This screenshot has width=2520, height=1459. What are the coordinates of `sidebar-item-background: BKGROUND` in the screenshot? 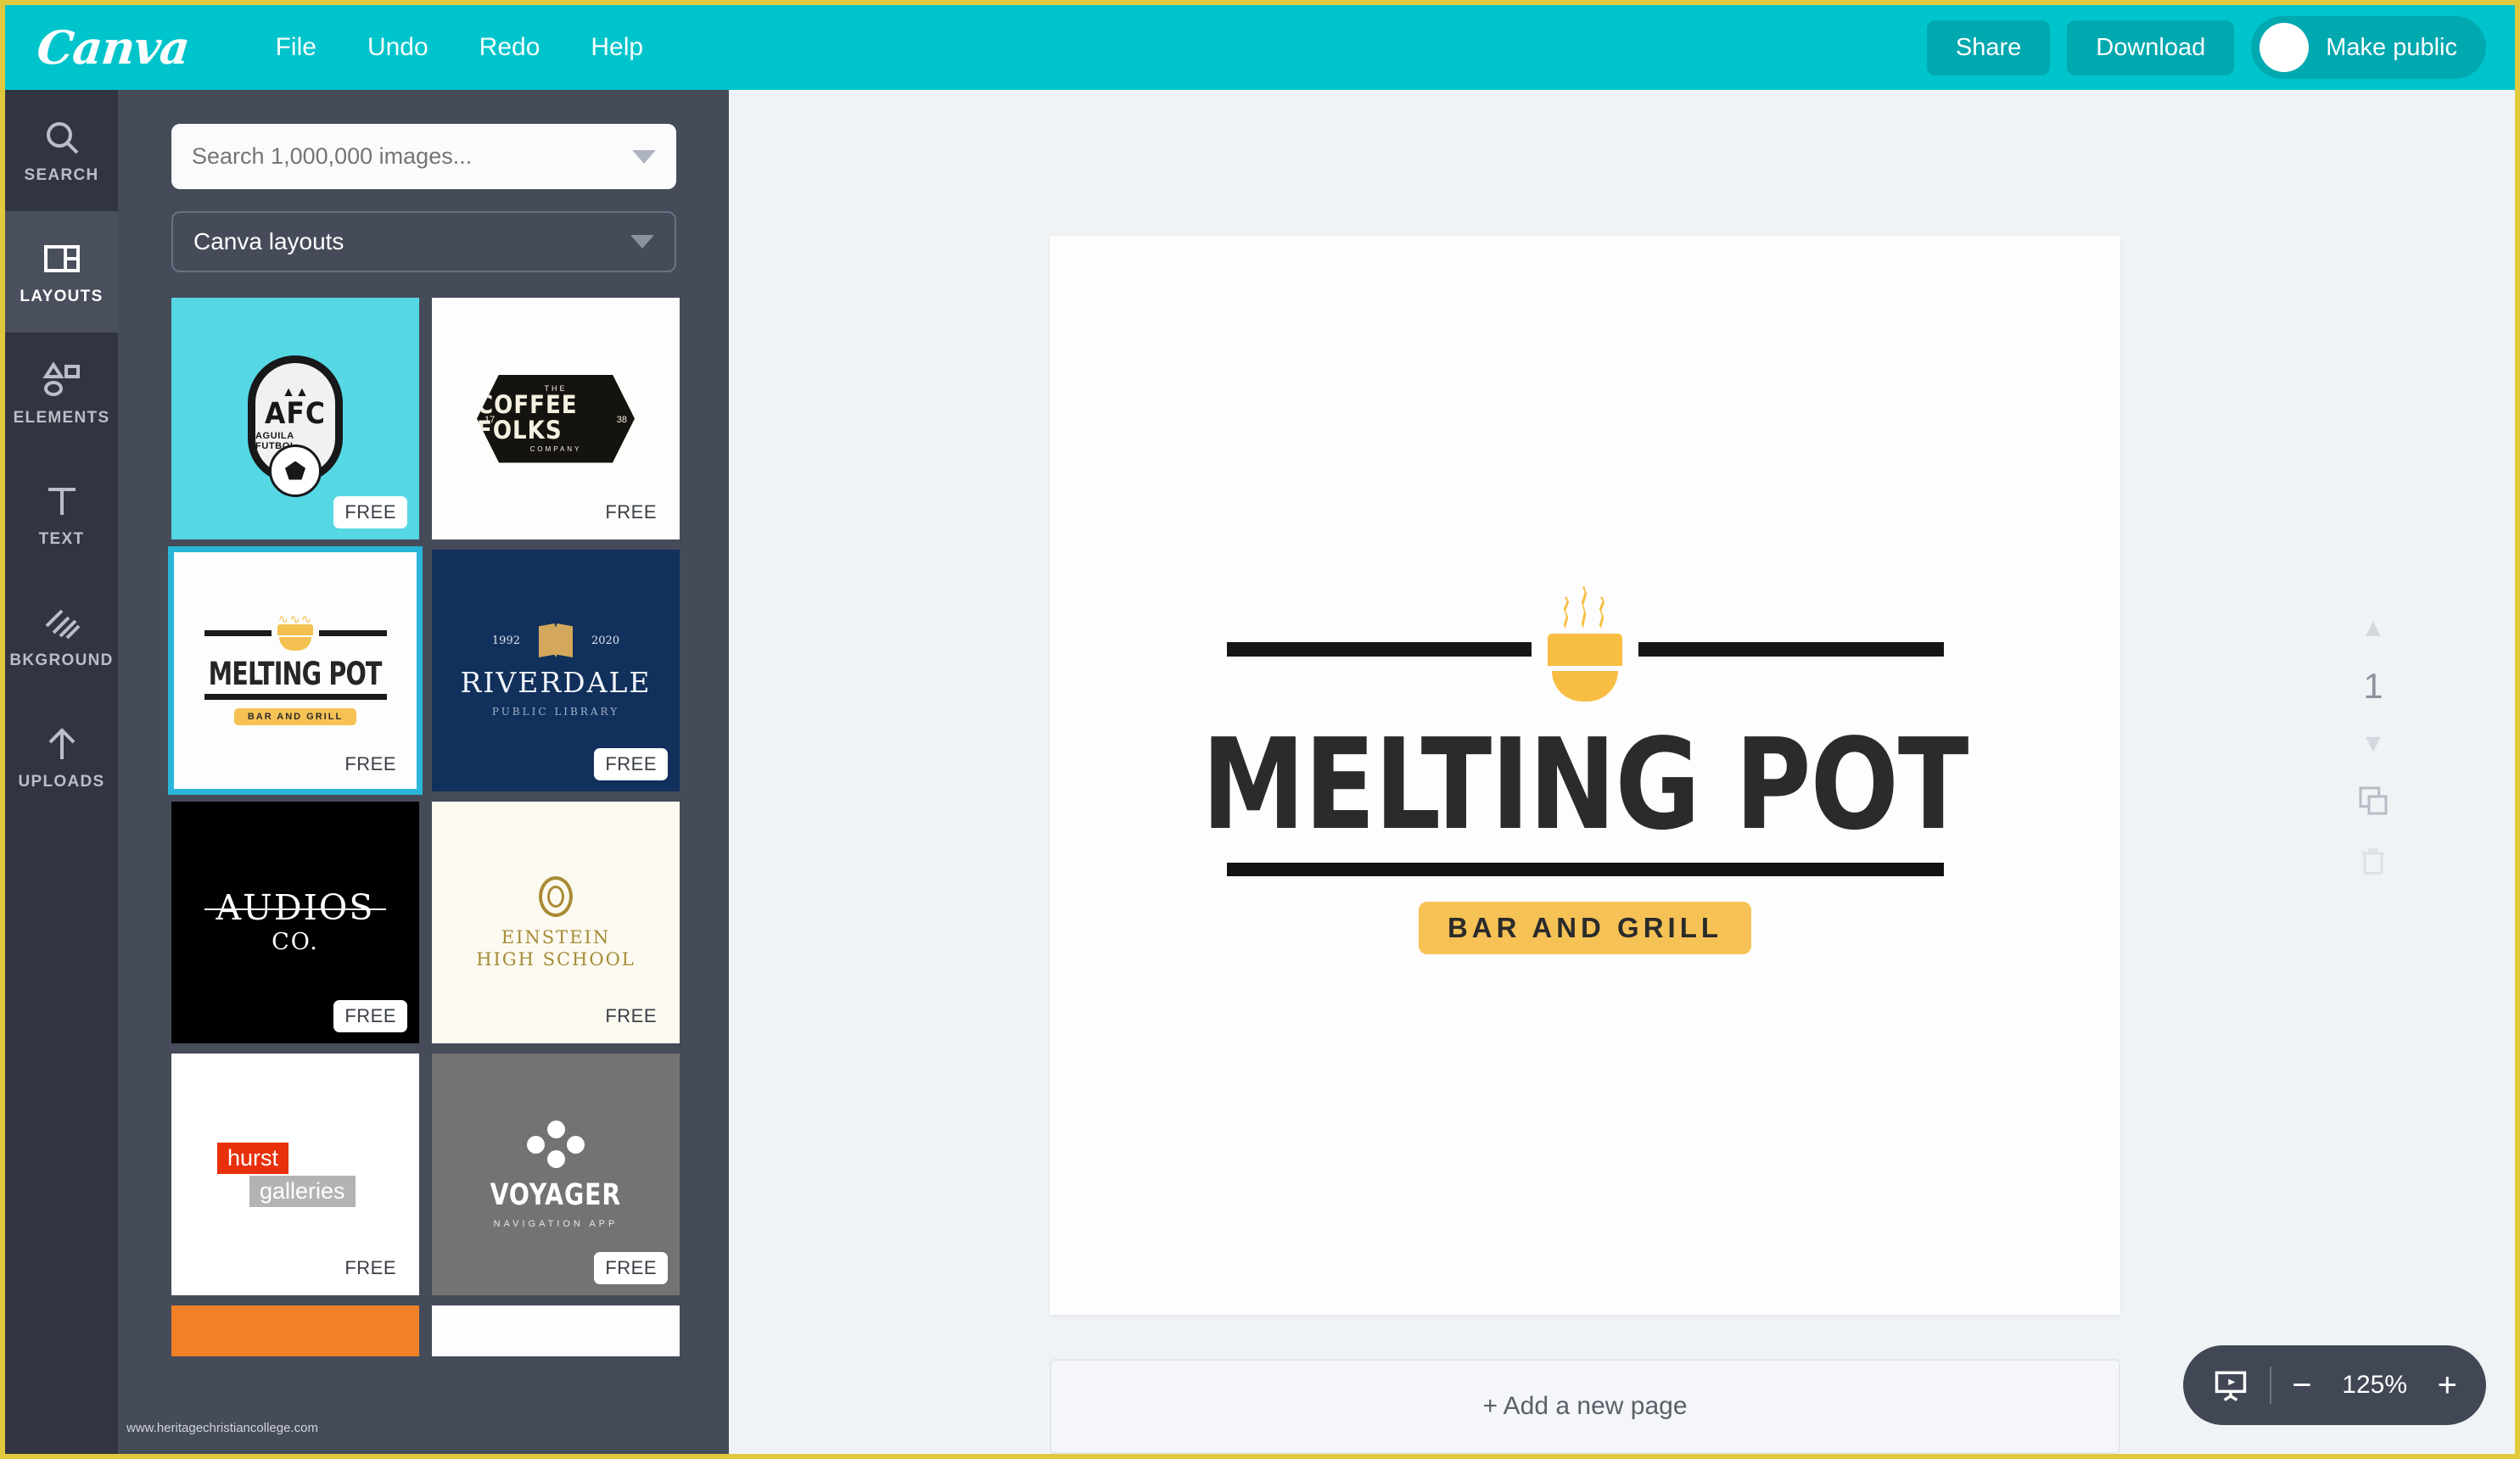 It's located at (62, 635).